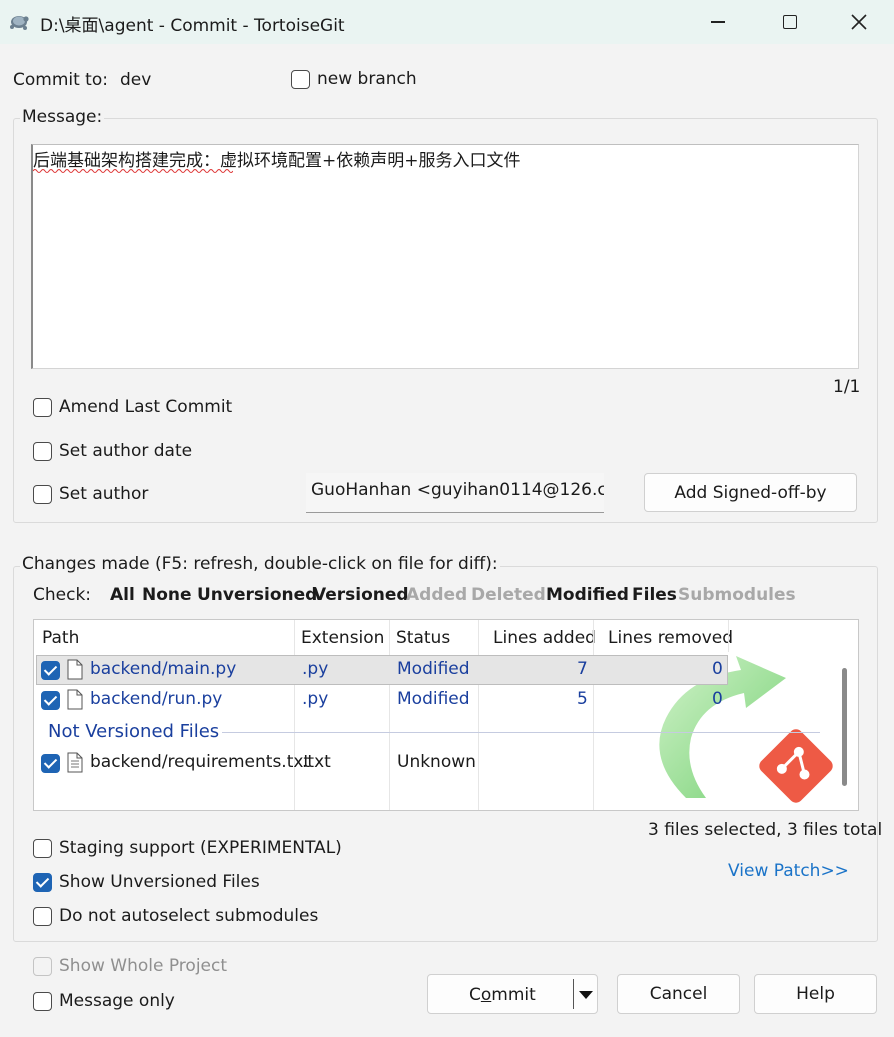 The width and height of the screenshot is (894, 1037). I want to click on maximize-icon, so click(790, 22).